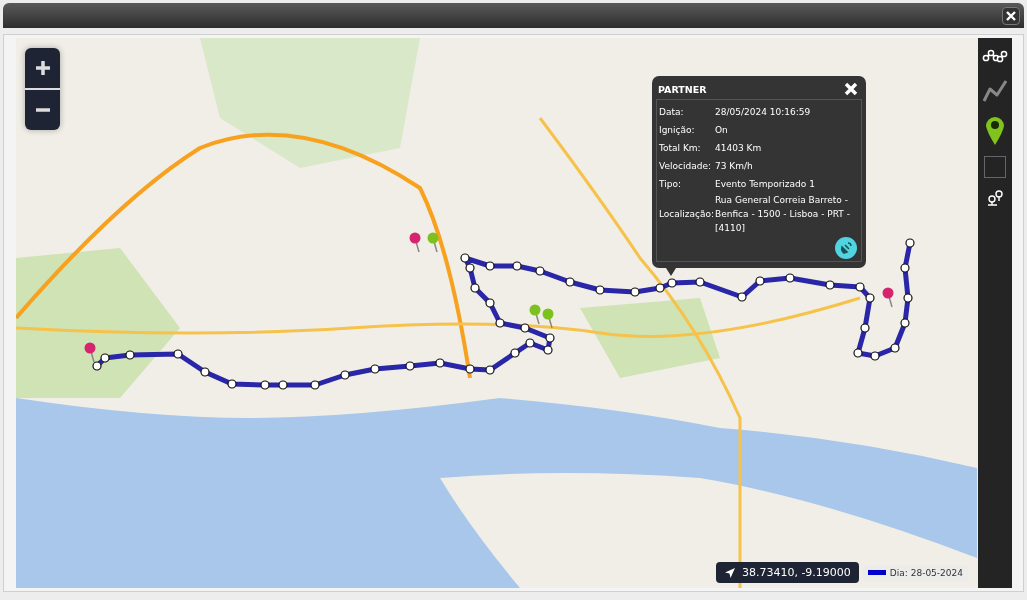 The width and height of the screenshot is (1027, 600). I want to click on close-button, so click(1011, 15).